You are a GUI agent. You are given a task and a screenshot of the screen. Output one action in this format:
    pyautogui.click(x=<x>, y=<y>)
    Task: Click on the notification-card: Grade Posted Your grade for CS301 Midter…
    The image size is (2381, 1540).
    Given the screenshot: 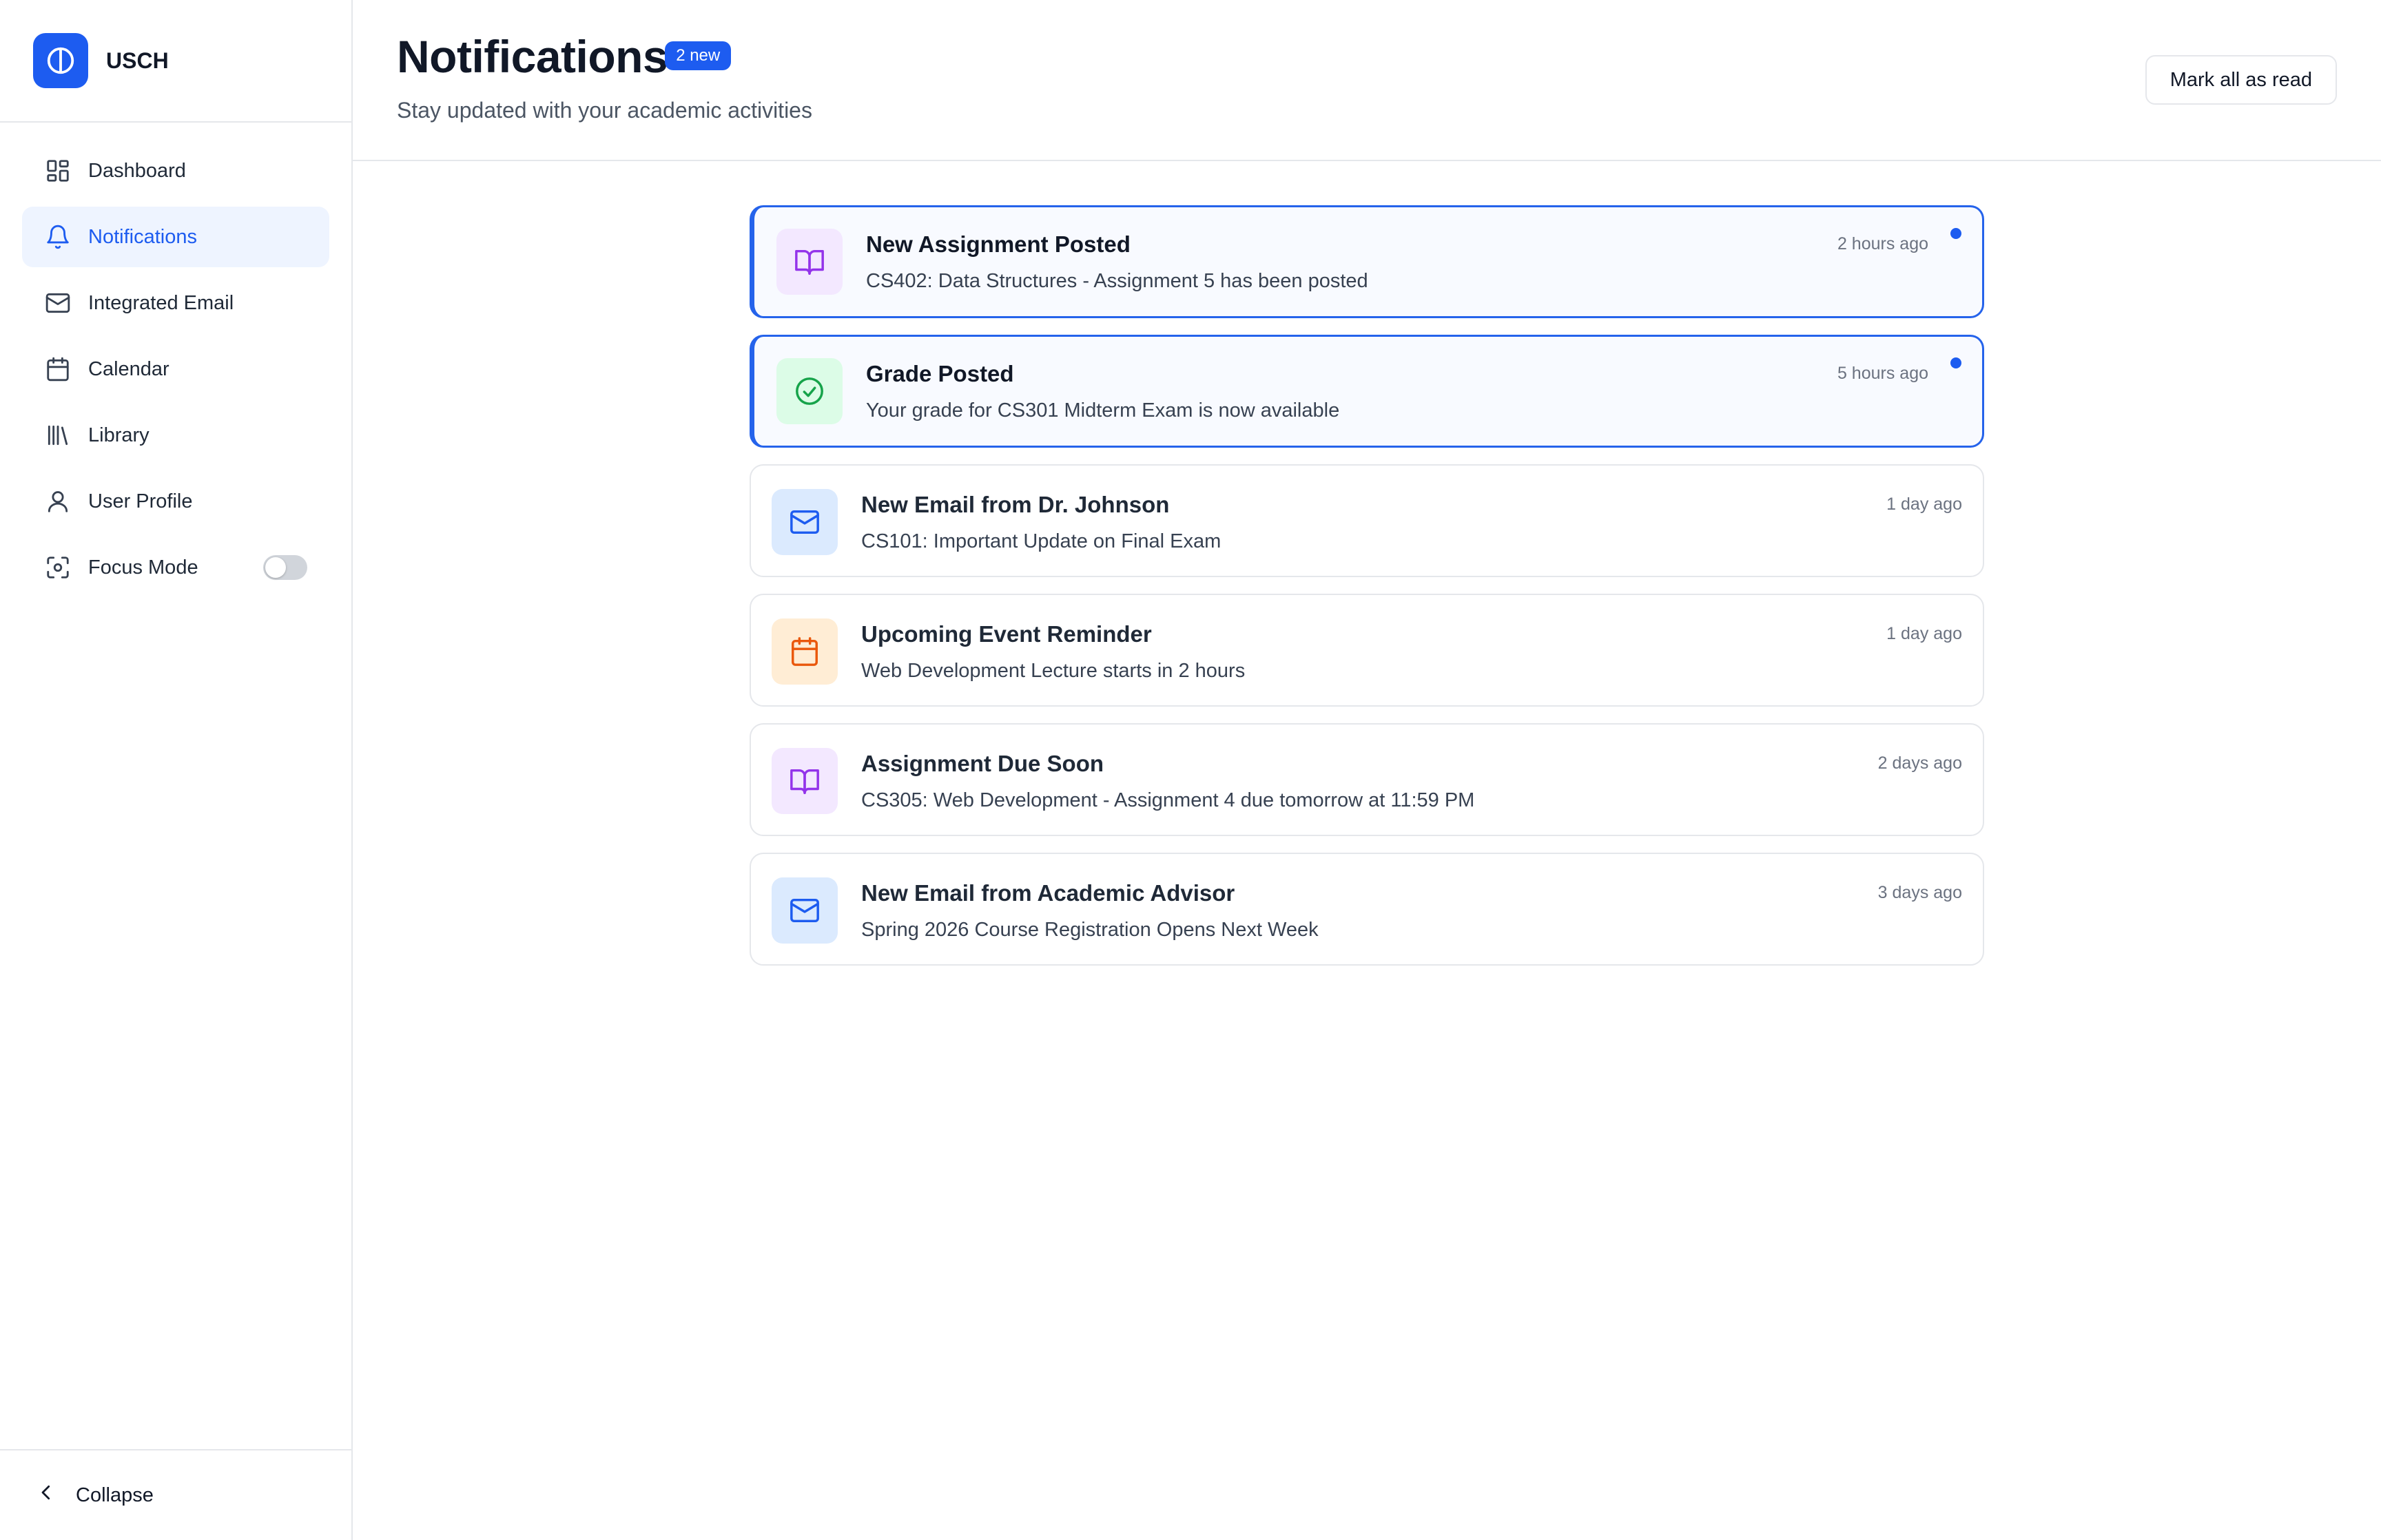 What is the action you would take?
    pyautogui.click(x=1367, y=391)
    